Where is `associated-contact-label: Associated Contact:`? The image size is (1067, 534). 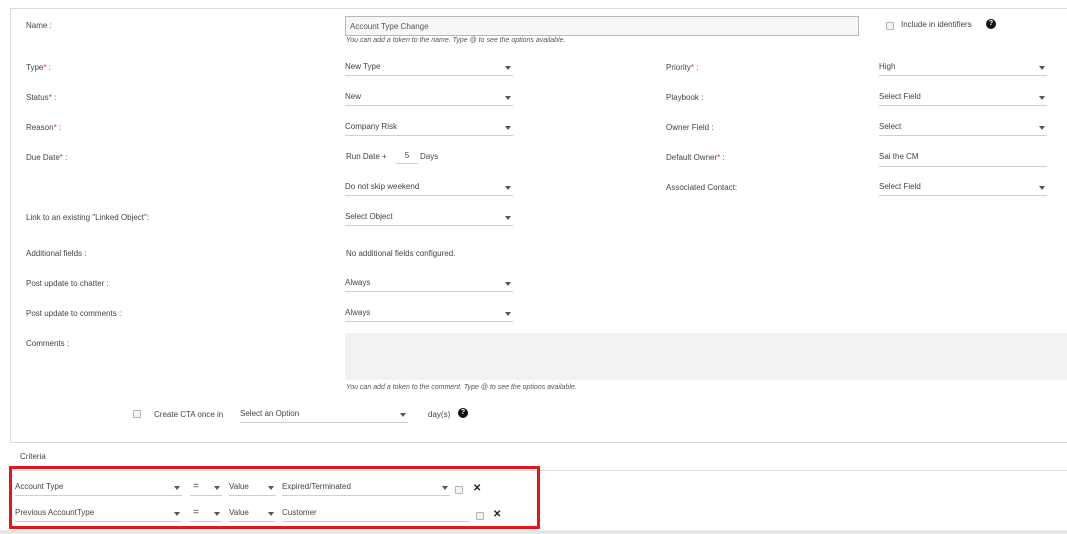
associated-contact-label: Associated Contact: is located at coordinates (702, 187).